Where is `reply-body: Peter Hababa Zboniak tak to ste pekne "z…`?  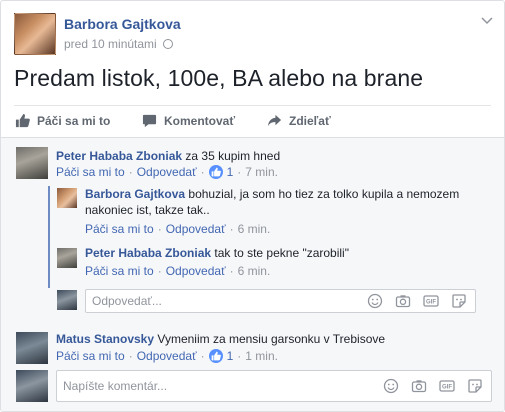
reply-body: Peter Hababa Zboniak tak to ste pekne "z… is located at coordinates (217, 253).